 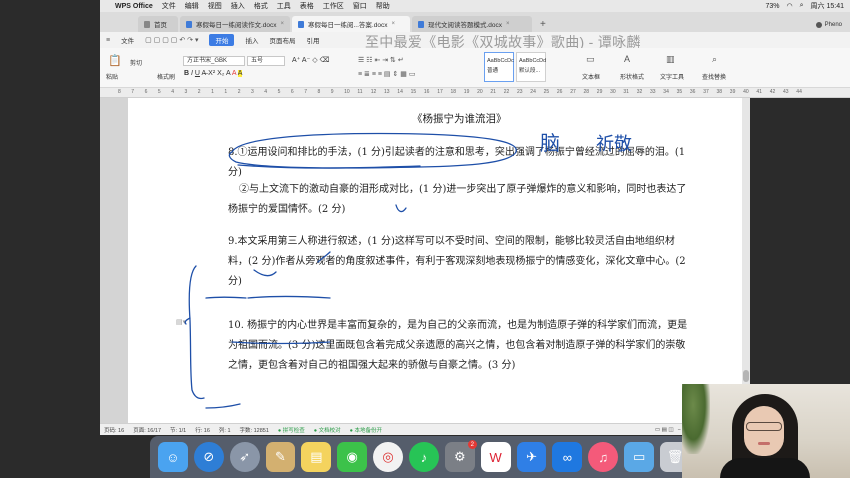 I want to click on user-account: Pheno, so click(x=832, y=27).